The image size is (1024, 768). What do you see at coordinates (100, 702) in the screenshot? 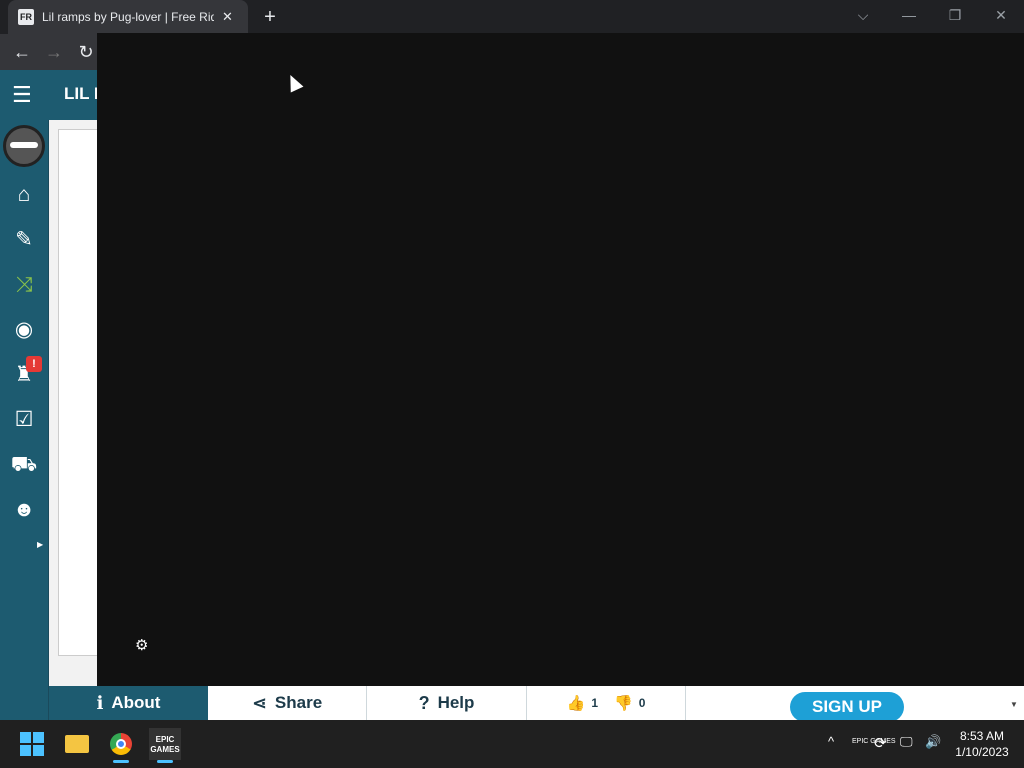
I see `info-icon: ℹ` at bounding box center [100, 702].